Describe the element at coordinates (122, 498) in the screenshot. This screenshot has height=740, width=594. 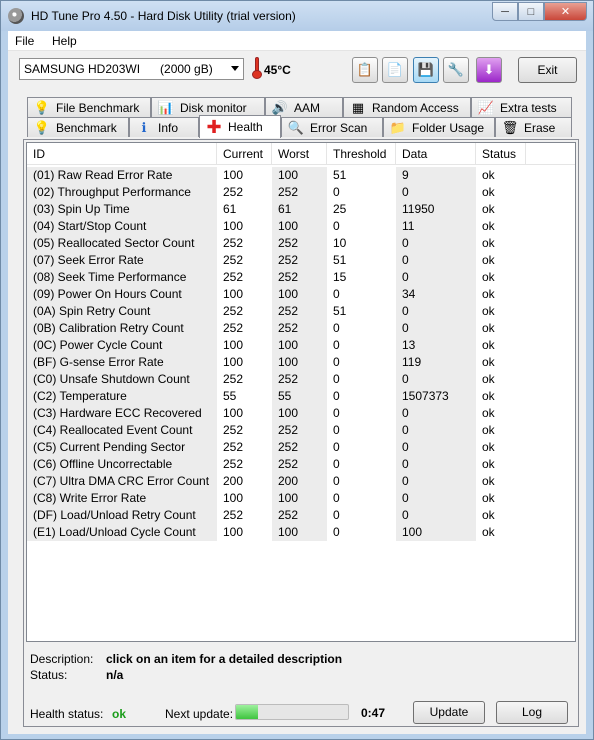
I see `cell-id: (C8) Write Error Rate` at that location.